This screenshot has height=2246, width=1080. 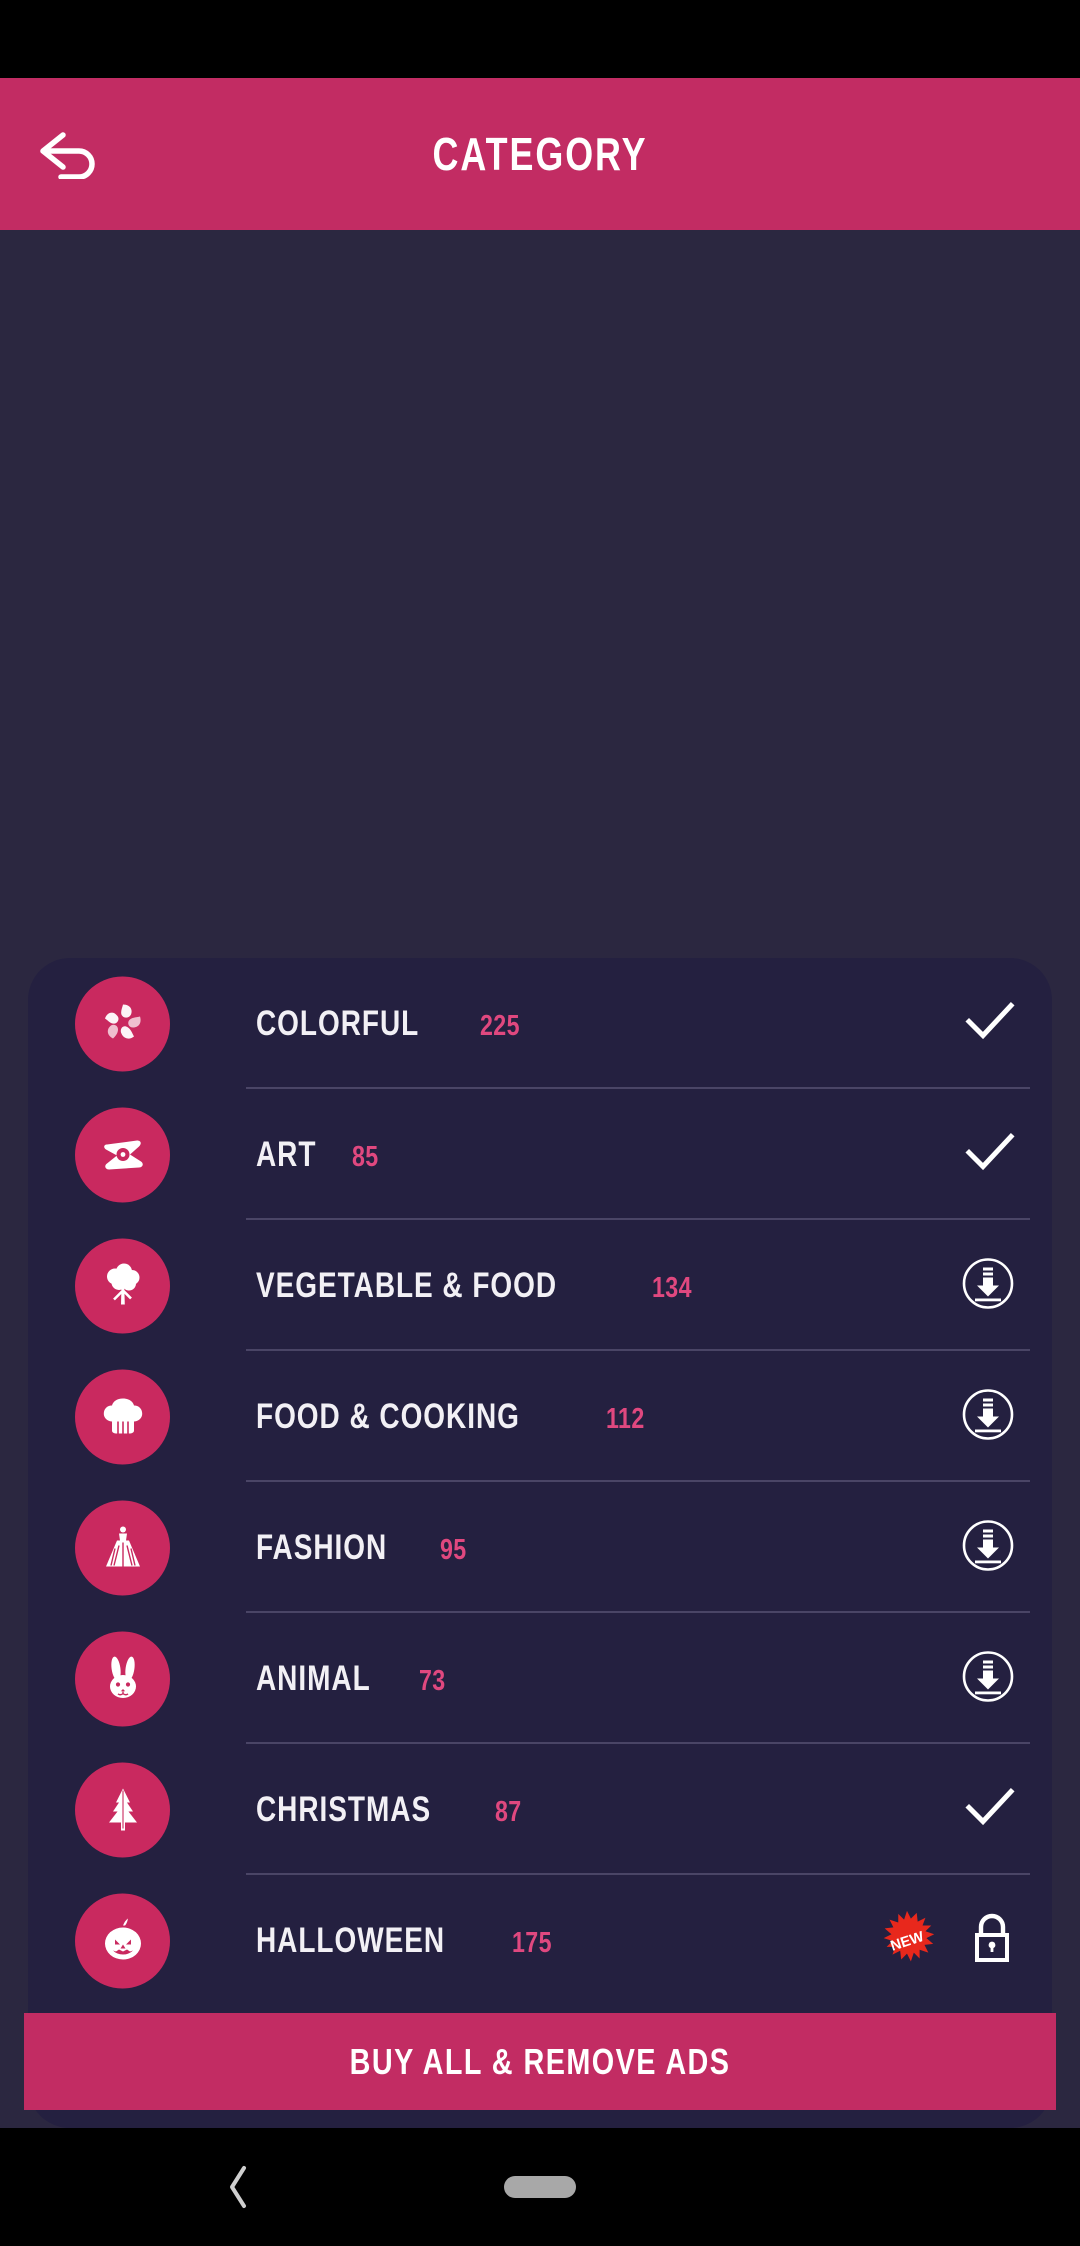 I want to click on category-count: 112, so click(x=625, y=1418).